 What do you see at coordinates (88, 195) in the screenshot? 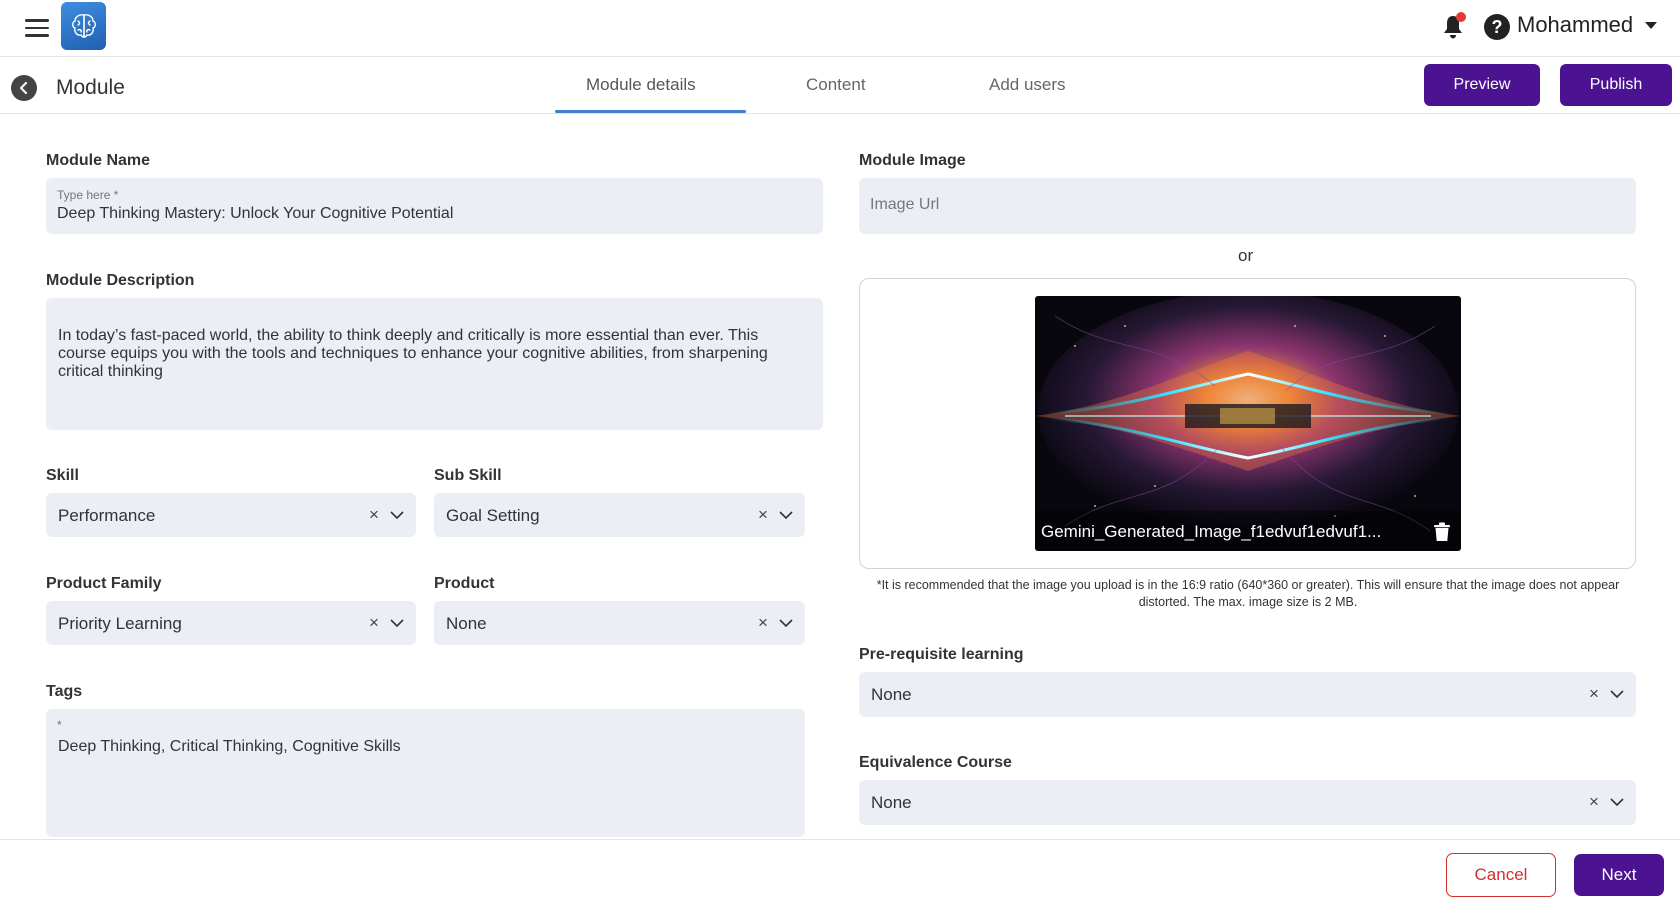
I see `module-name-hint: Type here *` at bounding box center [88, 195].